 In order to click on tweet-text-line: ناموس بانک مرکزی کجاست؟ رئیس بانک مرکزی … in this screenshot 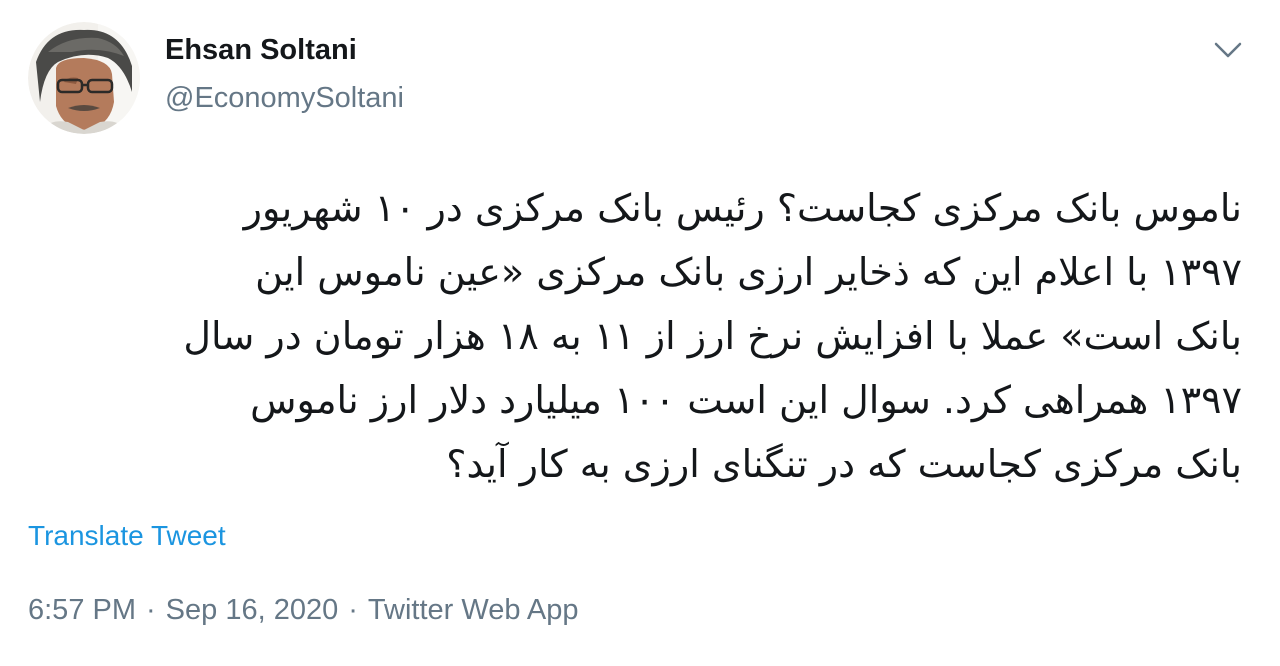, I will do `click(742, 208)`.